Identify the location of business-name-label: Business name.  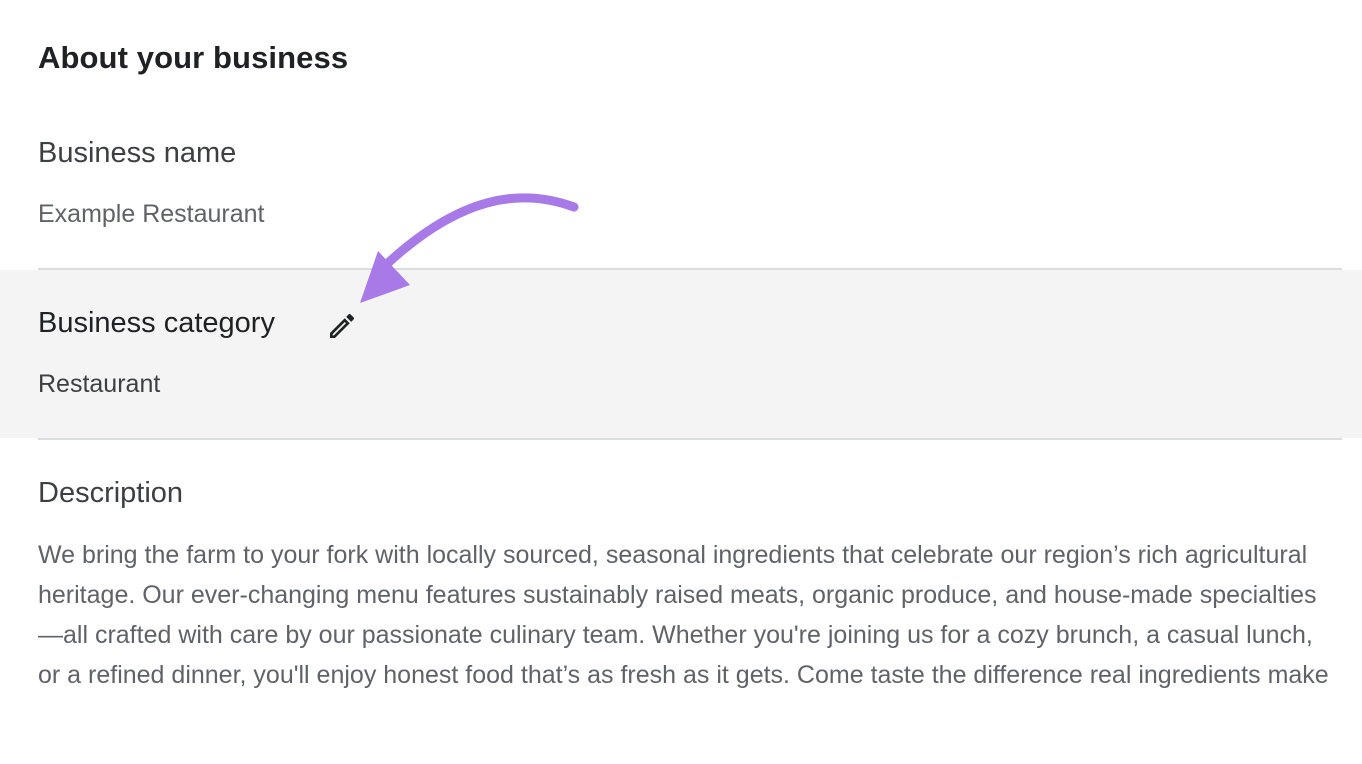
(137, 153).